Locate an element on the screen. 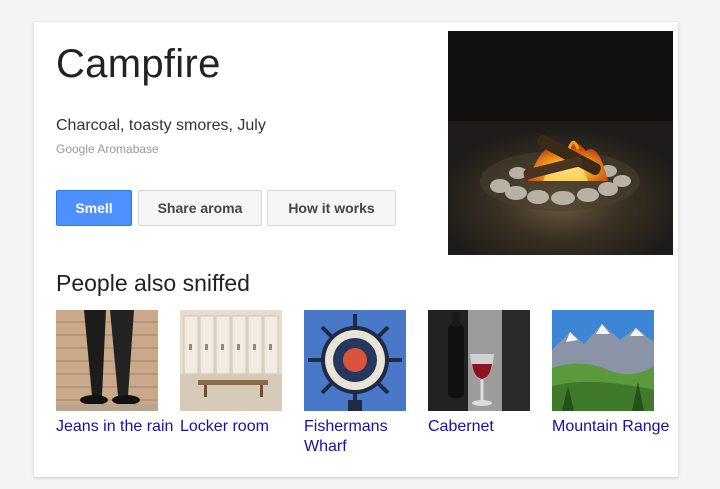 Image resolution: width=720 pixels, height=489 pixels. related-item-jeans-in-the-rain: Jeans in the rain is located at coordinates (114, 373).